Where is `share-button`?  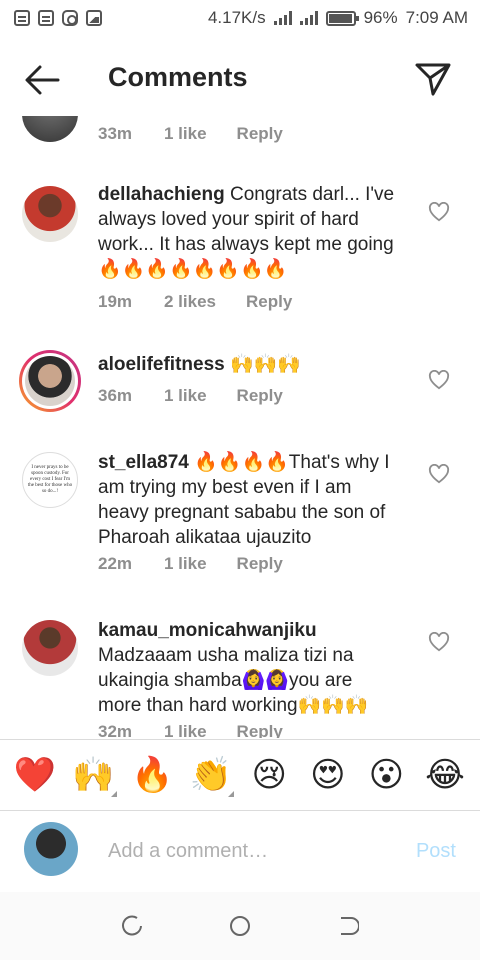
share-button is located at coordinates (433, 79).